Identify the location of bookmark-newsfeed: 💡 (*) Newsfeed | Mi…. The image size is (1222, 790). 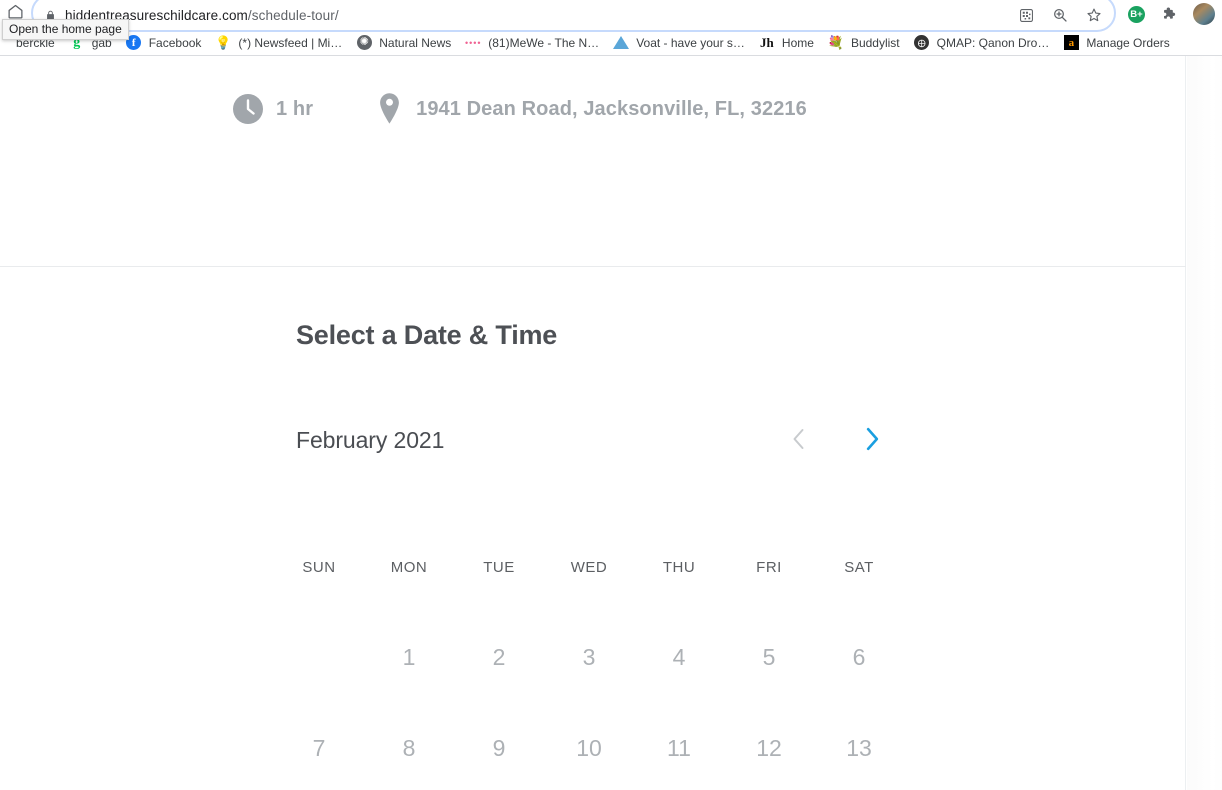
(278, 43).